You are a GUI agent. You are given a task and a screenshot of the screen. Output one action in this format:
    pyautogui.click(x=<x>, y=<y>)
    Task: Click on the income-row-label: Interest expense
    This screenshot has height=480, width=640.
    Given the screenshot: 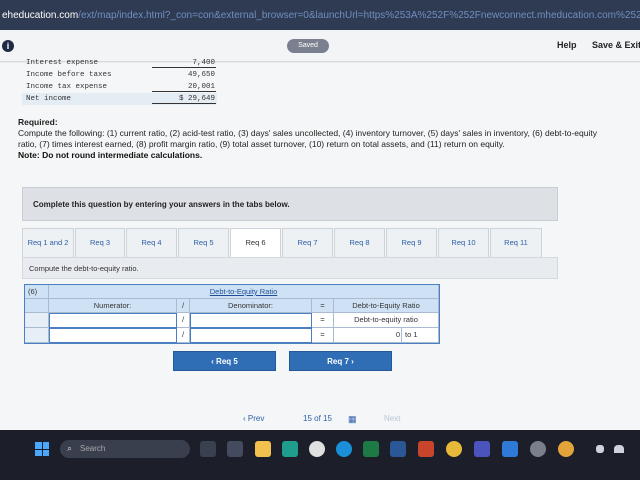 What is the action you would take?
    pyautogui.click(x=62, y=63)
    